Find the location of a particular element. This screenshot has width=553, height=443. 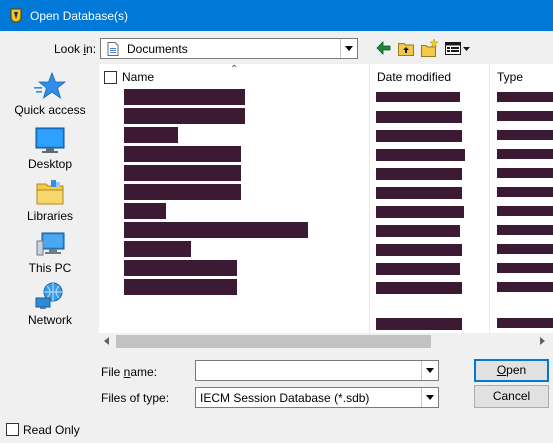

this-pc-icon is located at coordinates (50, 244).